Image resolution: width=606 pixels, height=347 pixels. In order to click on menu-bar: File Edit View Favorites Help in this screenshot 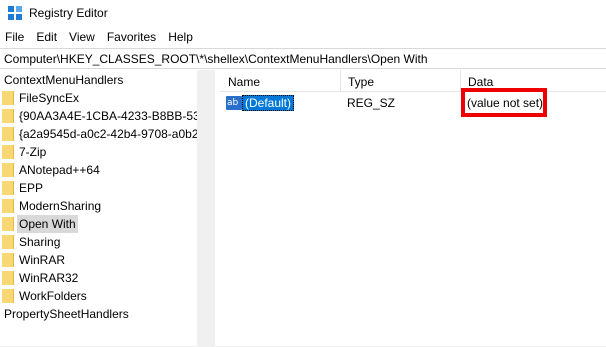, I will do `click(303, 37)`.